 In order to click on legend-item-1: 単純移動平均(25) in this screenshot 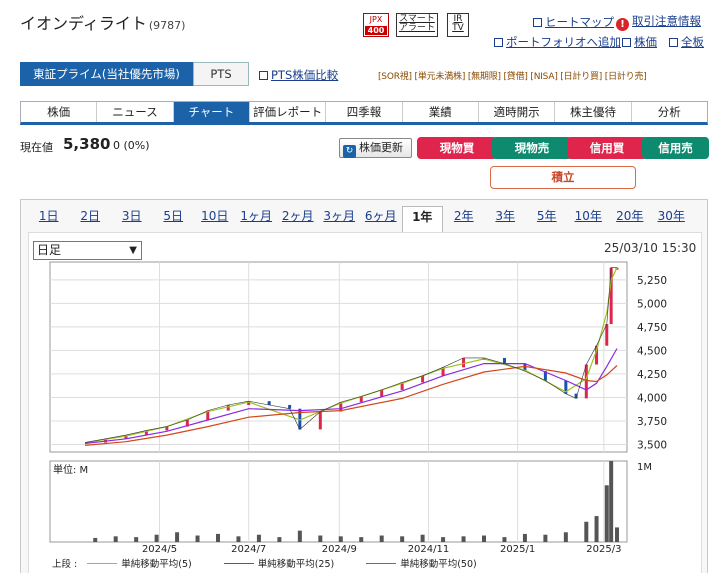, I will do `click(296, 564)`.